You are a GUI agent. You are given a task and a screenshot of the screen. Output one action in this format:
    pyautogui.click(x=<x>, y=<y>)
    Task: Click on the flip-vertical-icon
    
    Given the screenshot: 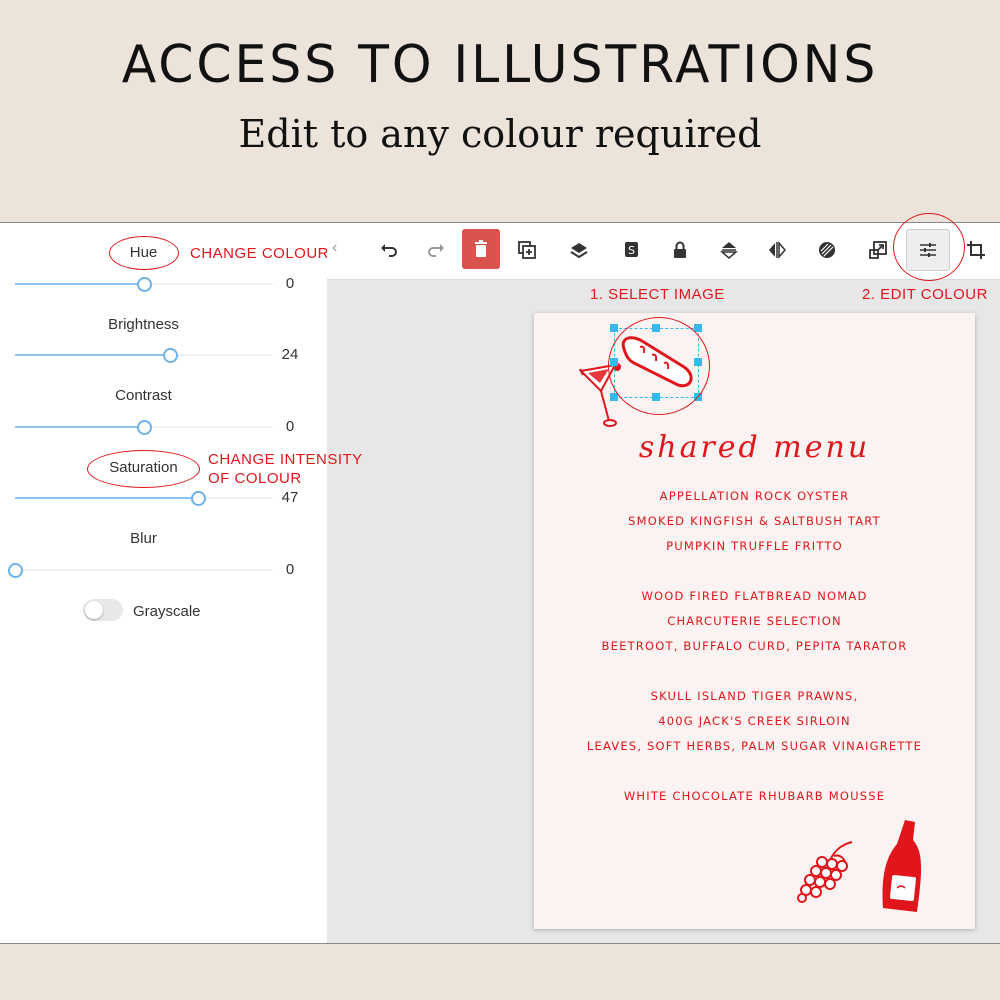 What is the action you would take?
    pyautogui.click(x=729, y=250)
    